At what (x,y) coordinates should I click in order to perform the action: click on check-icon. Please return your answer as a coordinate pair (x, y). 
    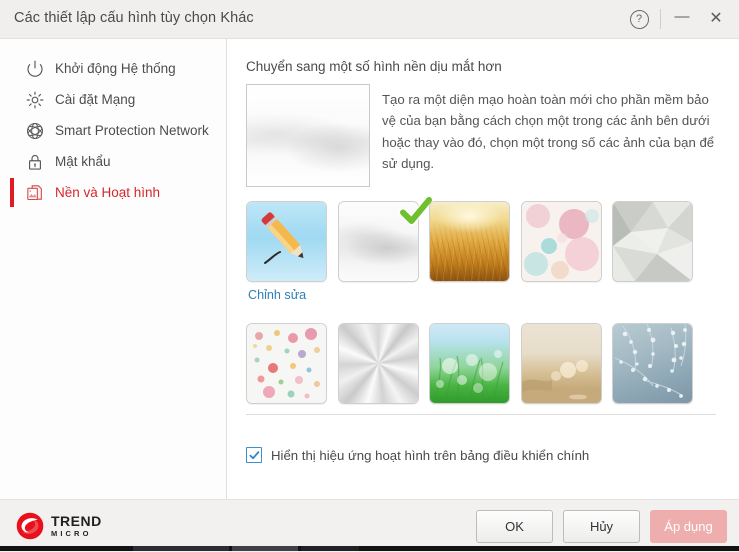
    Looking at the image, I should click on (254, 454).